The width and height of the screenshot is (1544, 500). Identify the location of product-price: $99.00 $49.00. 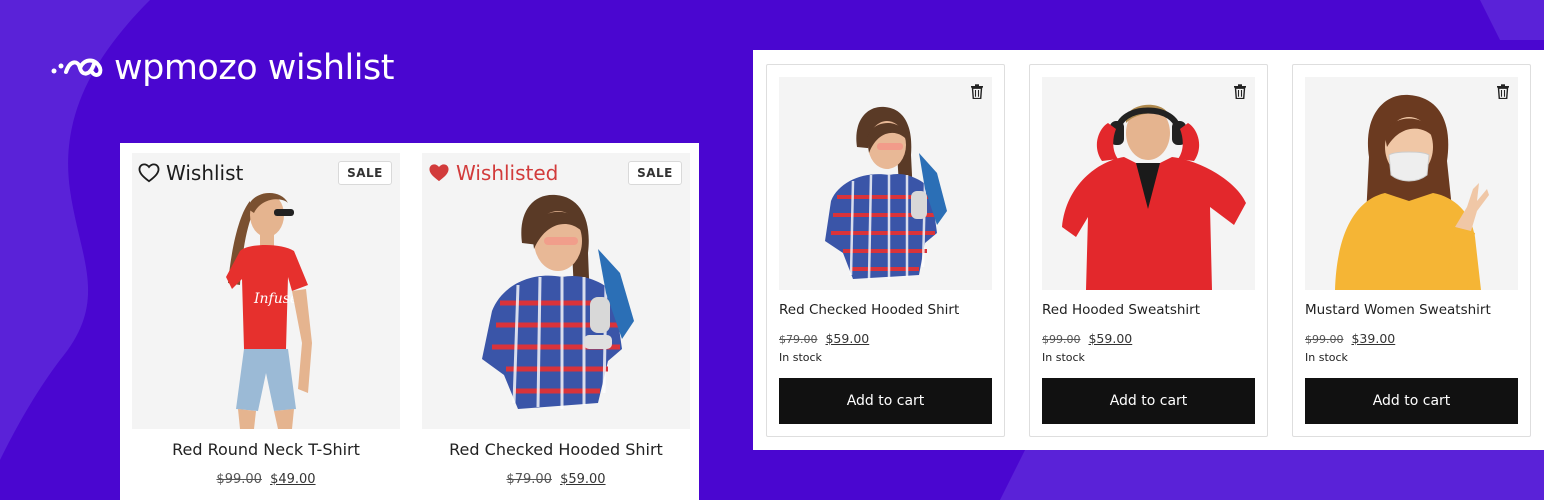
(266, 480).